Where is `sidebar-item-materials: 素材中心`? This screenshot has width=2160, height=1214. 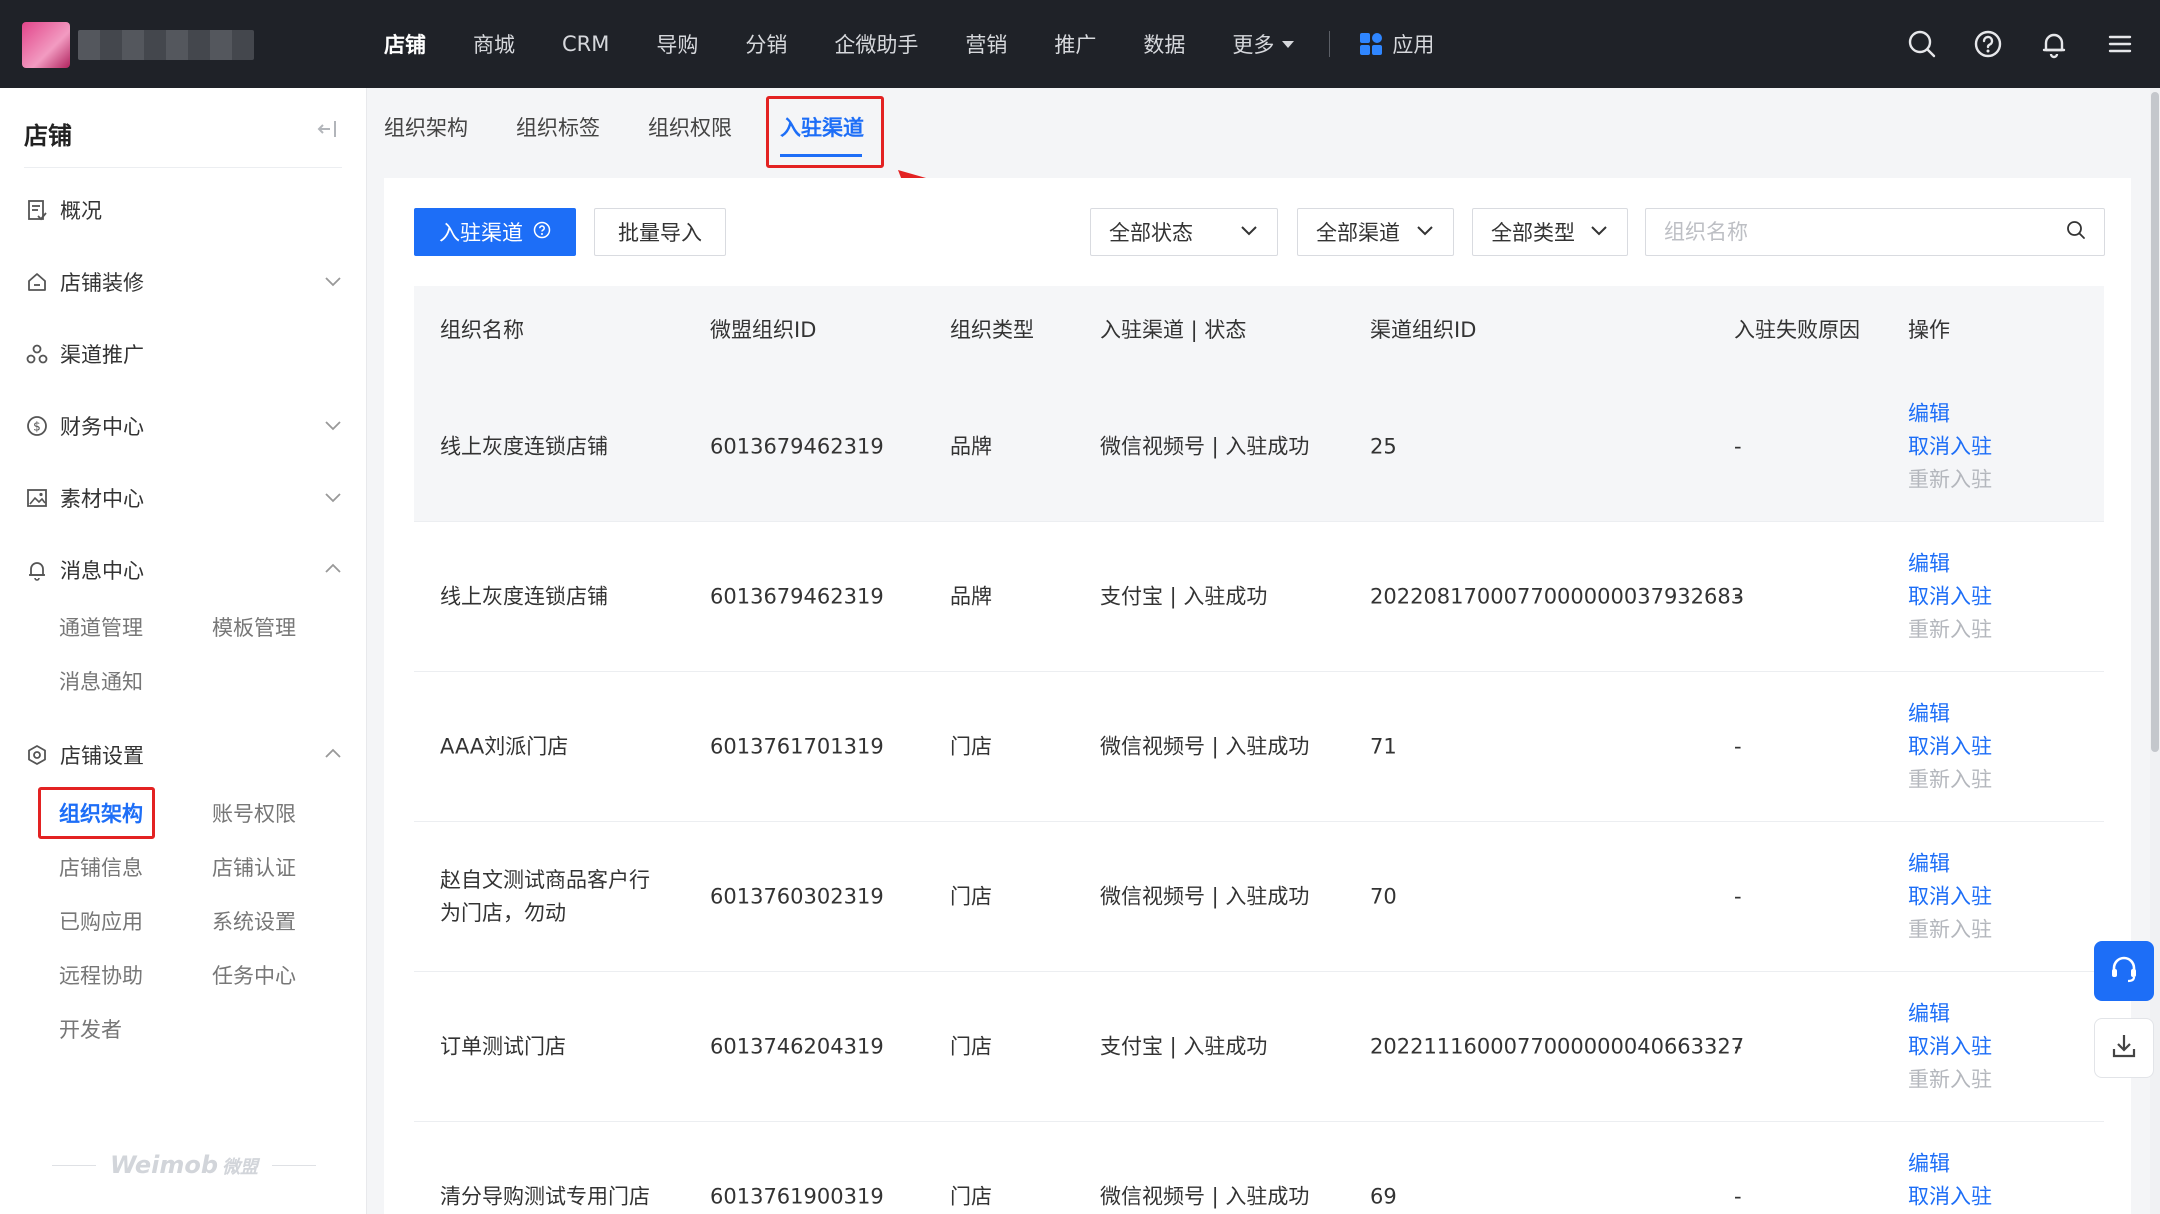 sidebar-item-materials: 素材中心 is located at coordinates (184, 498).